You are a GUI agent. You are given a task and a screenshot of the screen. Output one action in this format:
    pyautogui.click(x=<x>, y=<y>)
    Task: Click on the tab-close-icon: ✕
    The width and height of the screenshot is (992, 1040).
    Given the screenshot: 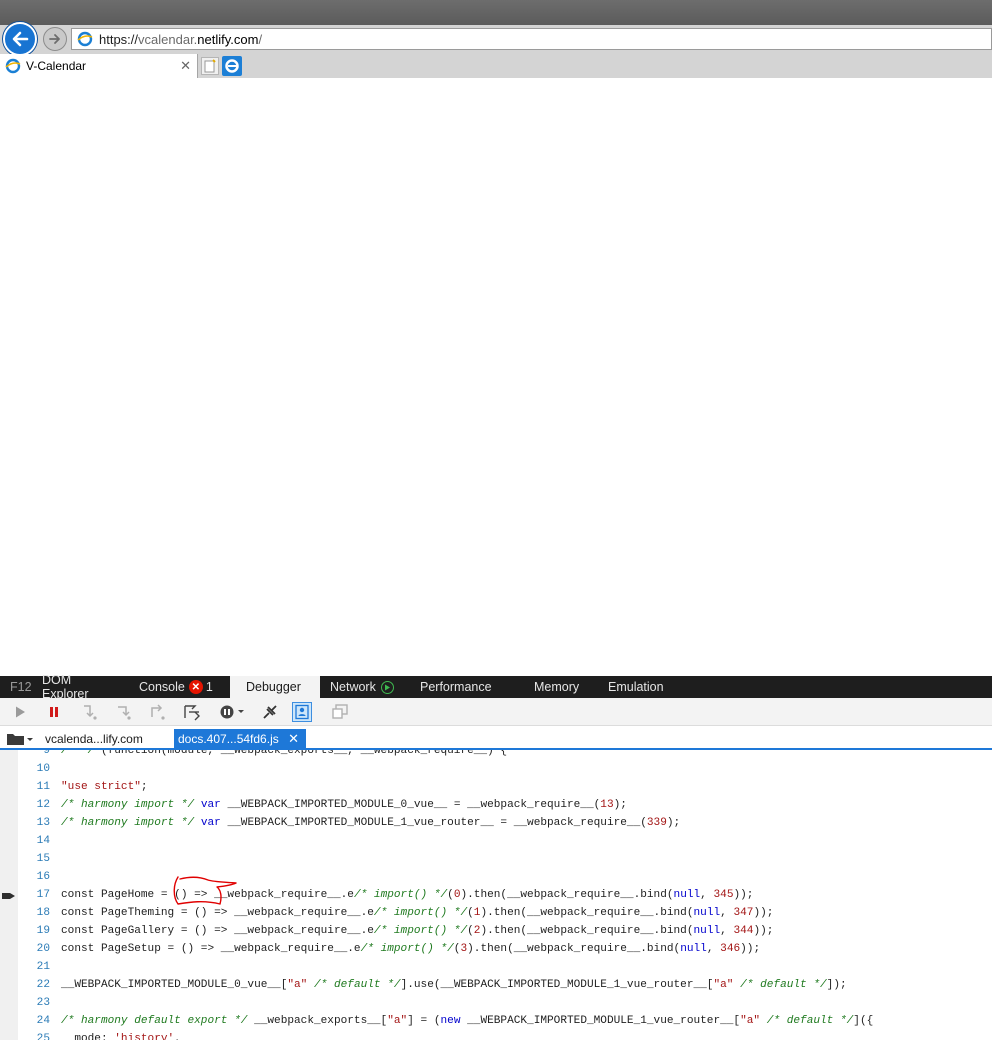 What is the action you would take?
    pyautogui.click(x=185, y=66)
    